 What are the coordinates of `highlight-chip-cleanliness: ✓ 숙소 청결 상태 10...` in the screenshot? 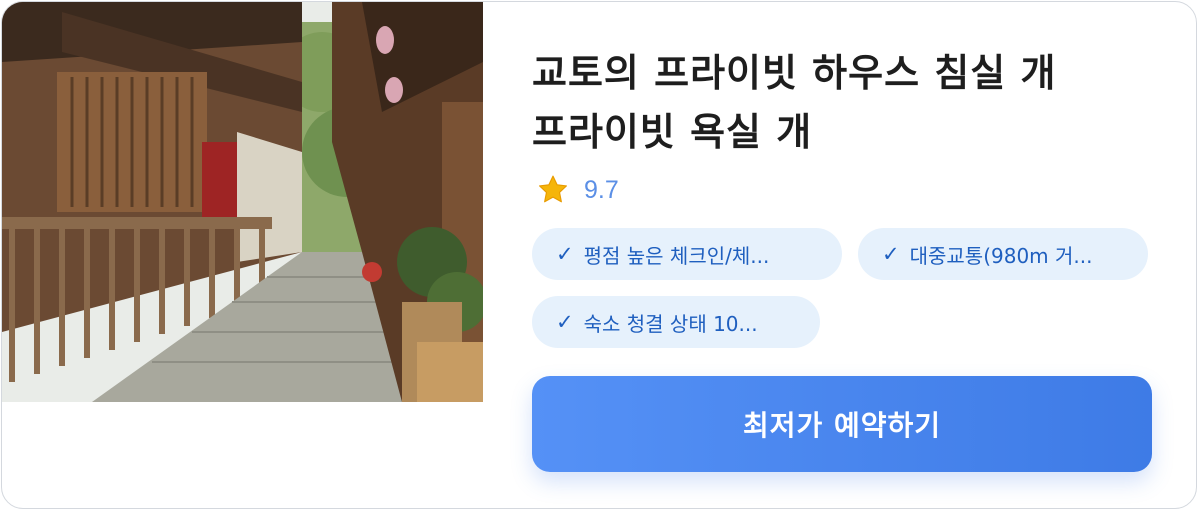 It's located at (676, 322).